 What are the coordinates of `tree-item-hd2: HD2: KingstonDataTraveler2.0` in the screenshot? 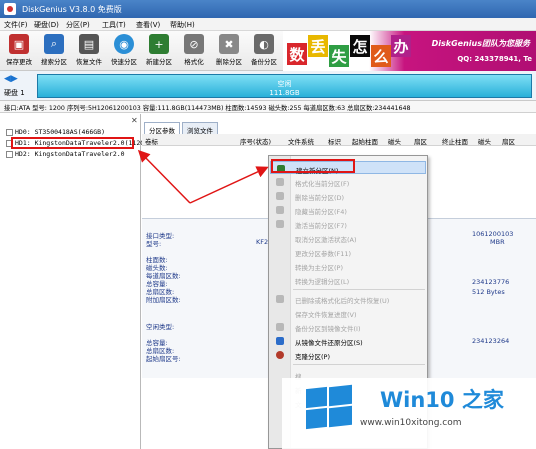 It's located at (65, 155).